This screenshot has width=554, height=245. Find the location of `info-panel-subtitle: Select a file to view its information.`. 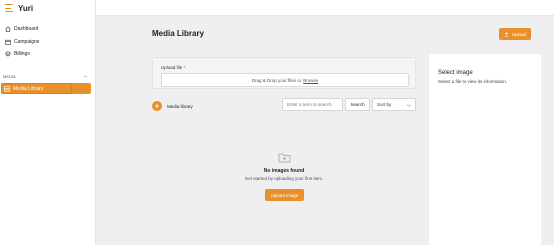

info-panel-subtitle: Select a file to view its information. is located at coordinates (473, 81).